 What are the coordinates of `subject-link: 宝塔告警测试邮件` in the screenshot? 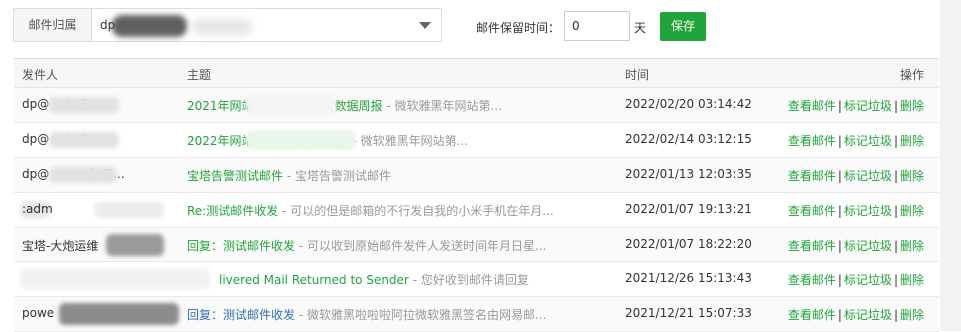 It's located at (235, 176).